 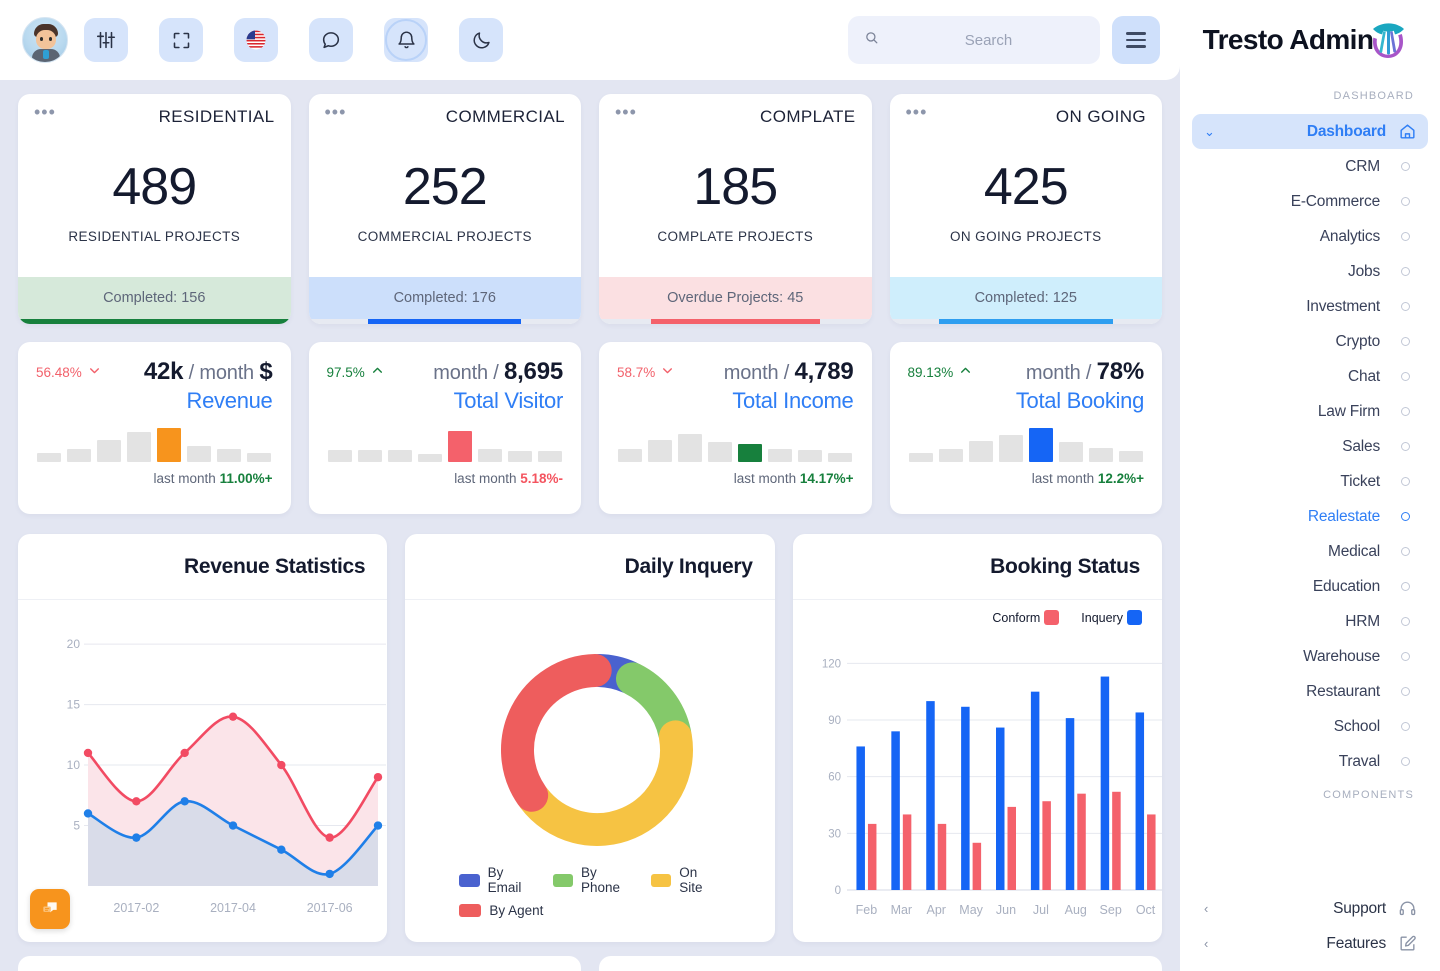 I want to click on sidebar-item-analytics: Analytics, so click(x=1310, y=236).